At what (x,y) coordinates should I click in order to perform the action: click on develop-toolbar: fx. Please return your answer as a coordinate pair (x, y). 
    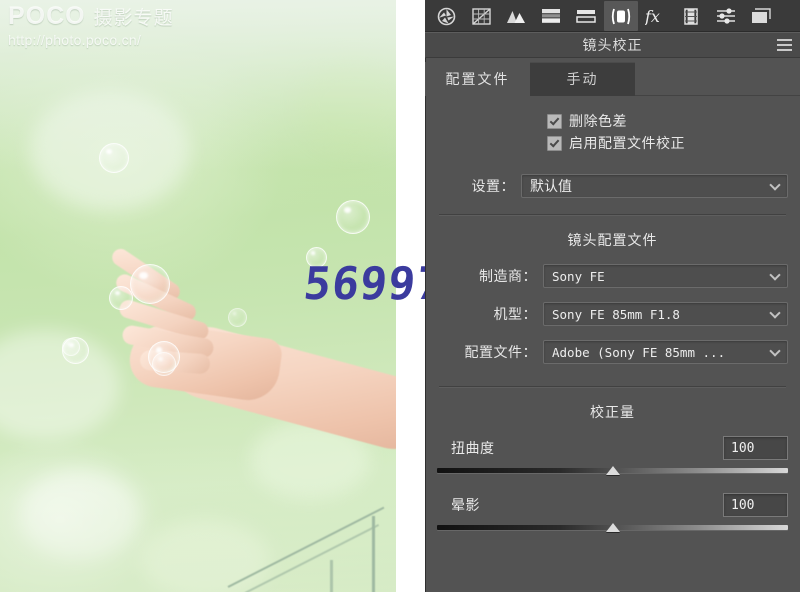
    Looking at the image, I should click on (612, 16).